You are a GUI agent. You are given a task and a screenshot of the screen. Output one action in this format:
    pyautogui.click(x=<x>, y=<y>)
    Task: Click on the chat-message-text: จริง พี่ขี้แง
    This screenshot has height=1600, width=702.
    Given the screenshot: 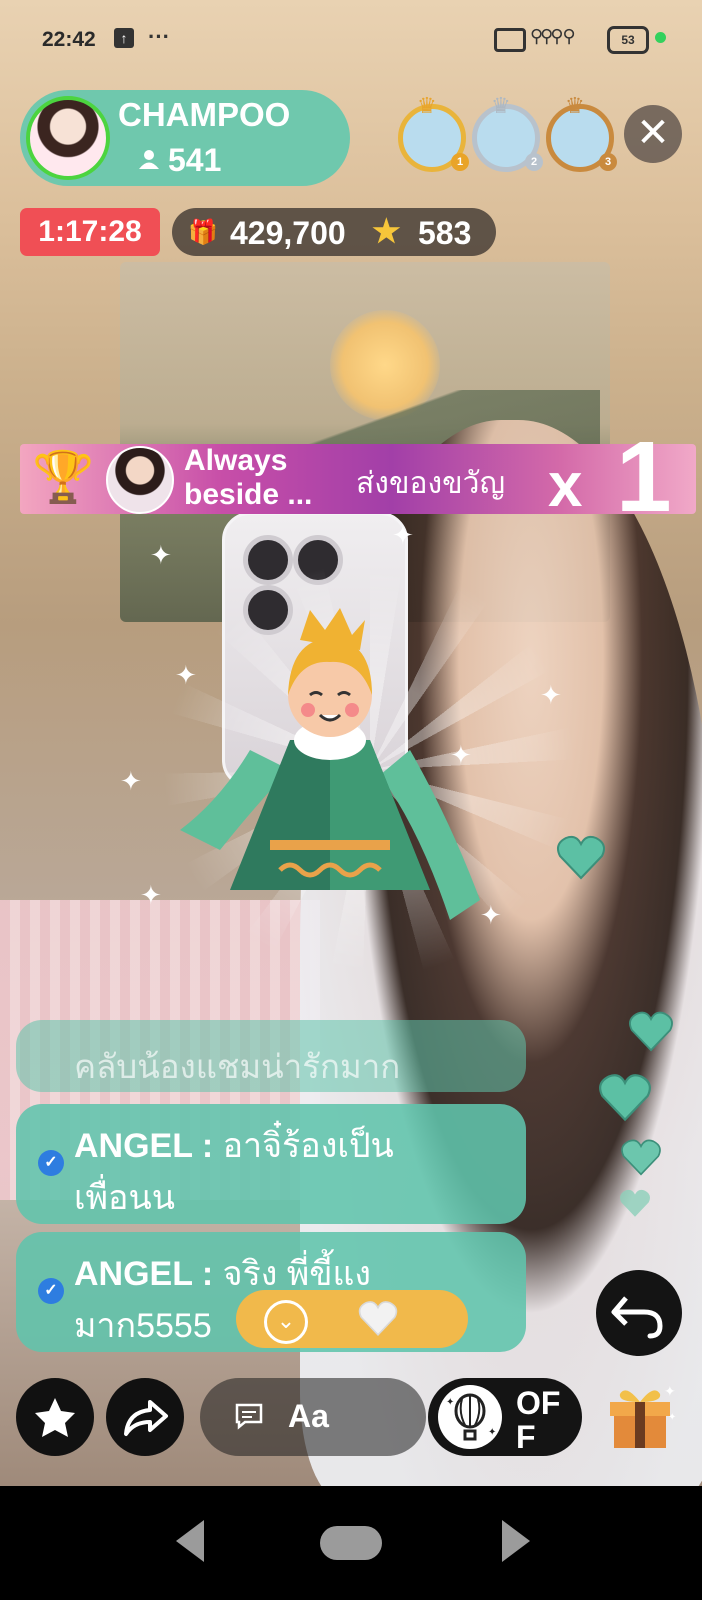 What is the action you would take?
    pyautogui.click(x=297, y=1274)
    